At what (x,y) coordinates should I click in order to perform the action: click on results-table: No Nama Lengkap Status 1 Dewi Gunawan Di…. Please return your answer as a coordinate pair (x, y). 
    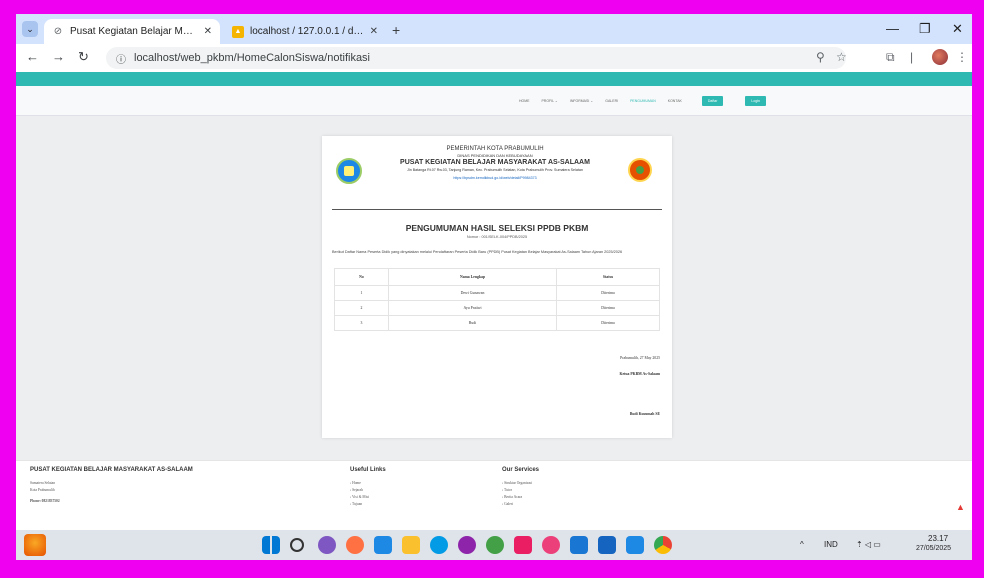
    Looking at the image, I should click on (497, 299).